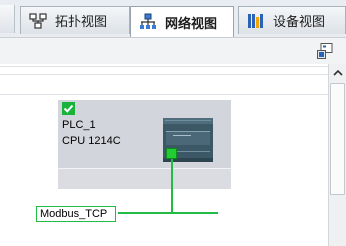  I want to click on chevron-up-icon, so click(338, 72).